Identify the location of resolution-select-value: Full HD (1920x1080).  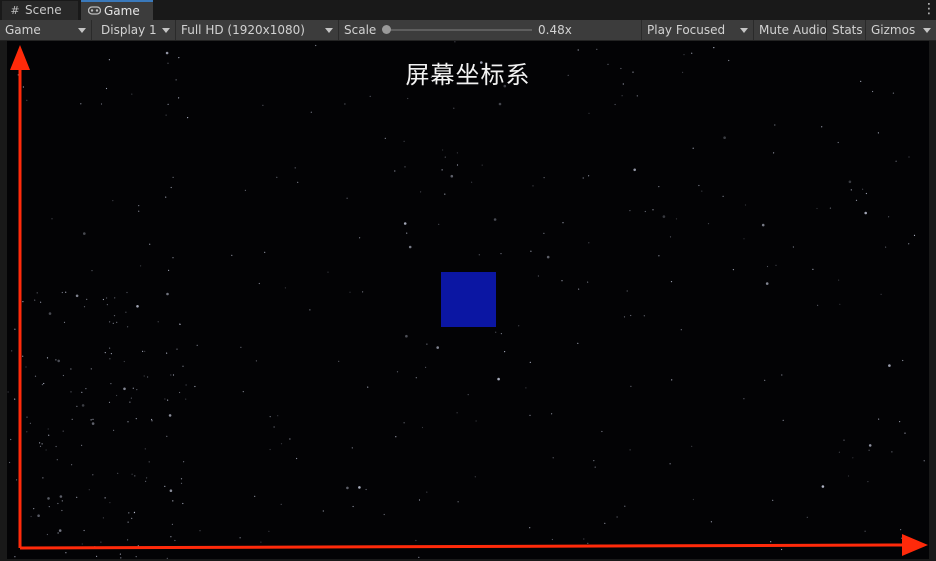
(243, 30).